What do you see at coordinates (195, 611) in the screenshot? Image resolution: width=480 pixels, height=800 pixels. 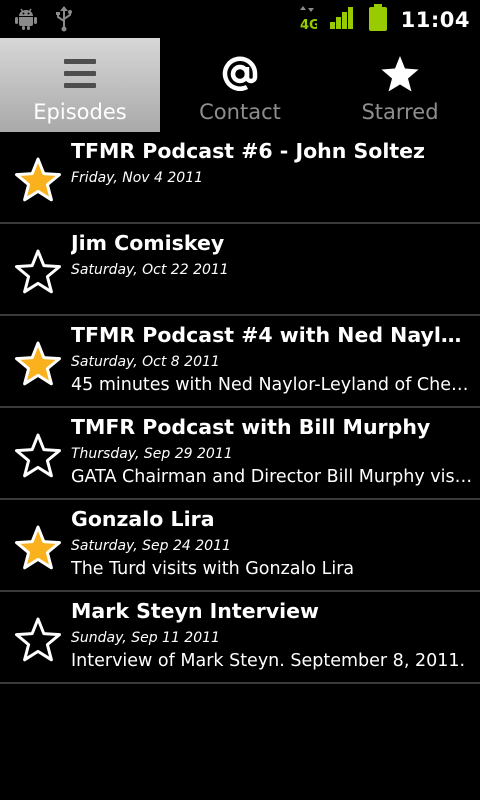 I see `episode-title: Mark Steyn Interview` at bounding box center [195, 611].